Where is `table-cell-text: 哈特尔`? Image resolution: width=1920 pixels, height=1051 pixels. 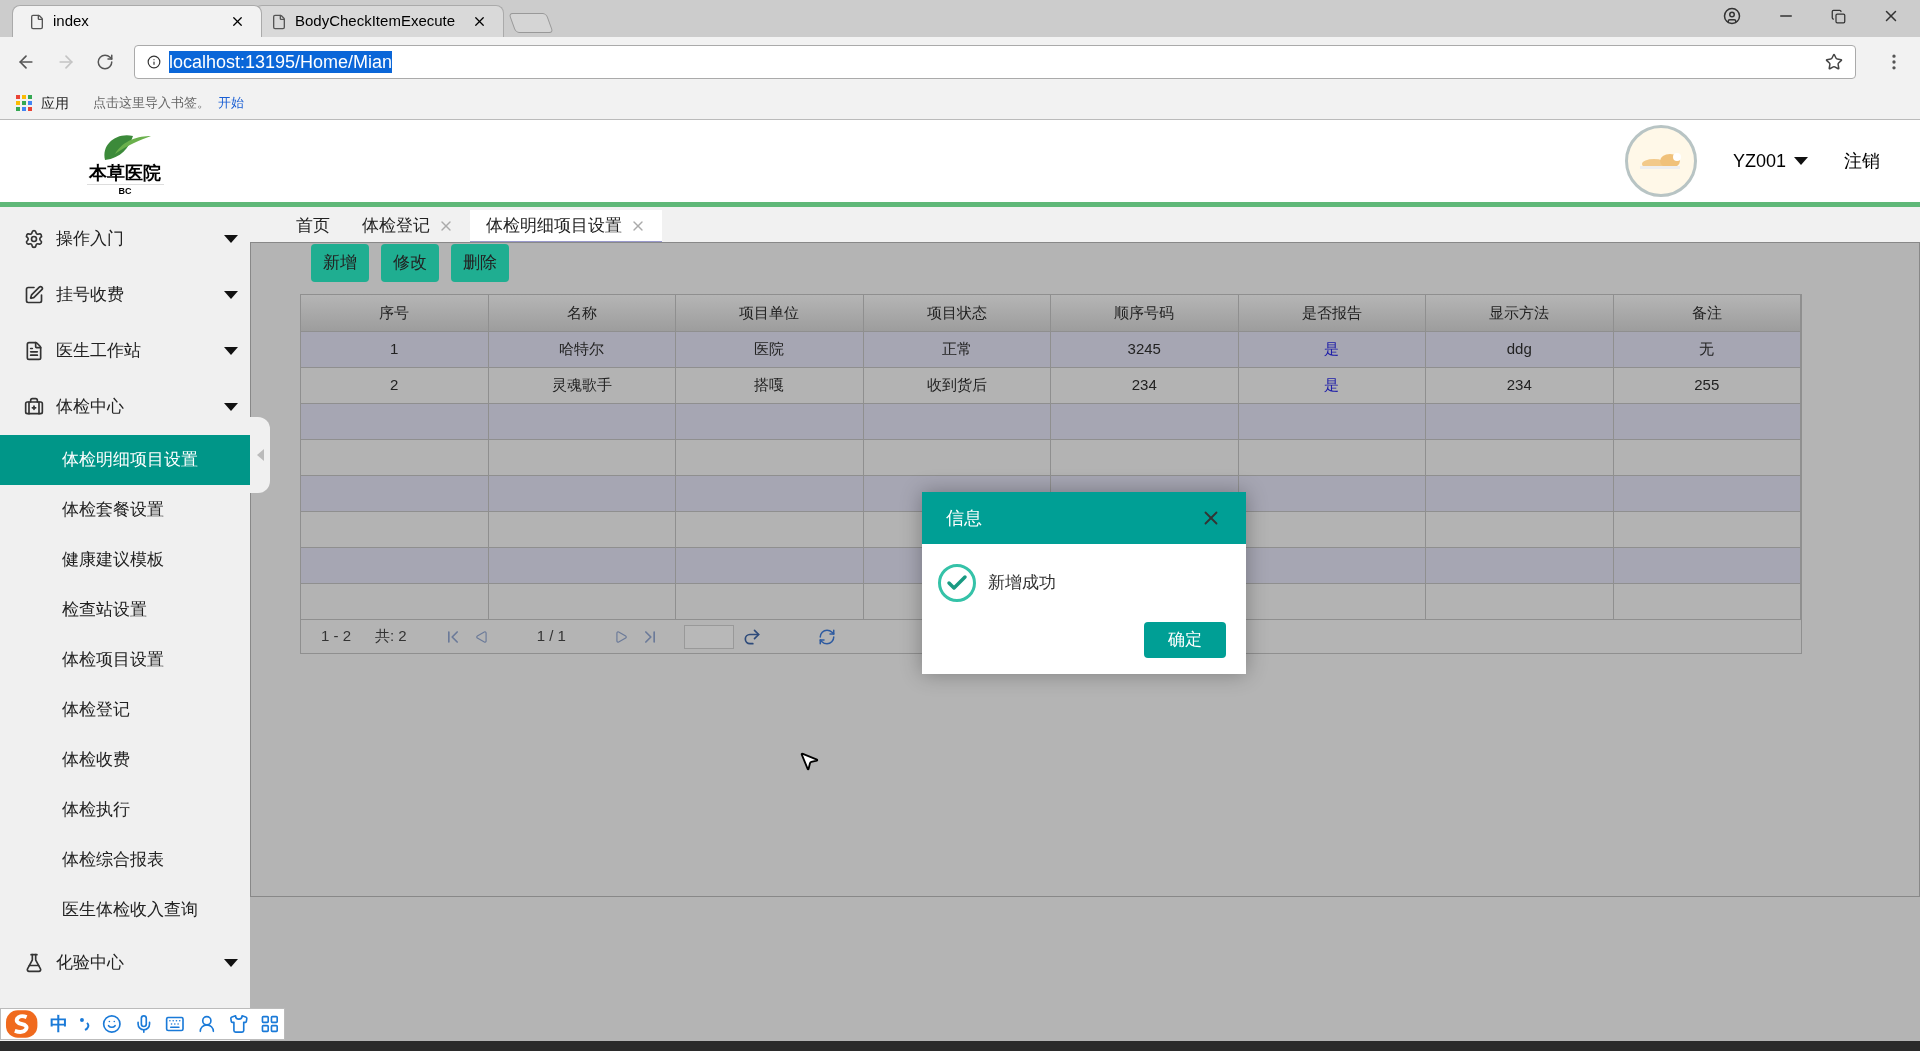
table-cell-text: 哈特尔 is located at coordinates (582, 349).